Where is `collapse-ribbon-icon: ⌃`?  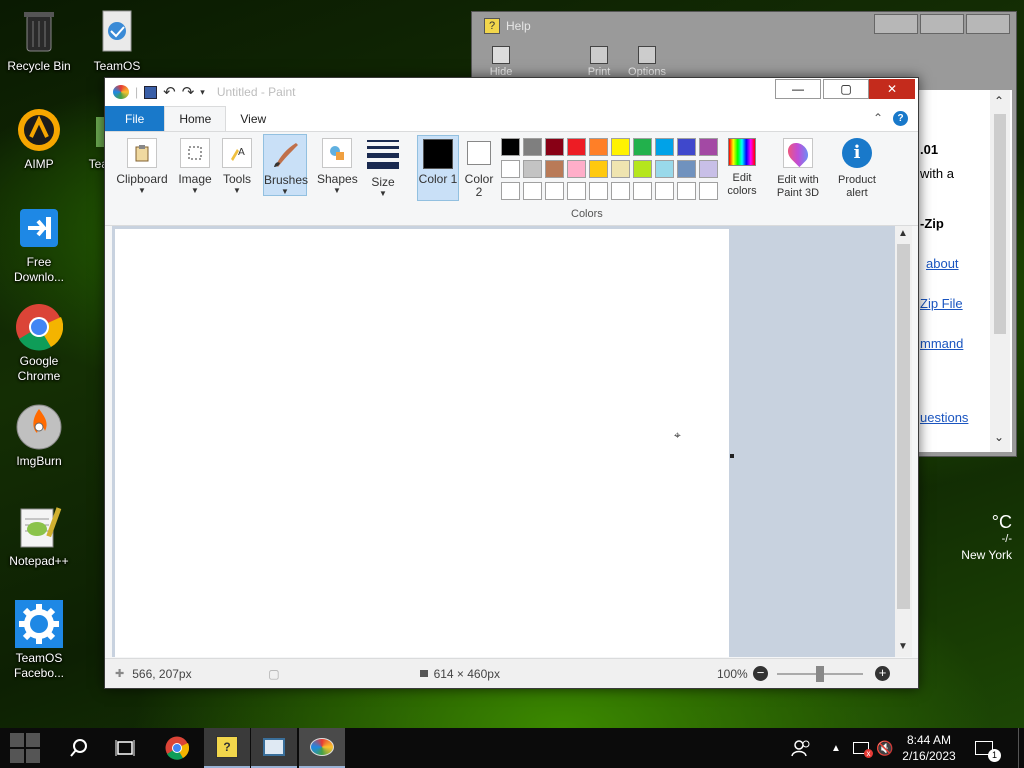
collapse-ribbon-icon: ⌃ is located at coordinates (878, 118).